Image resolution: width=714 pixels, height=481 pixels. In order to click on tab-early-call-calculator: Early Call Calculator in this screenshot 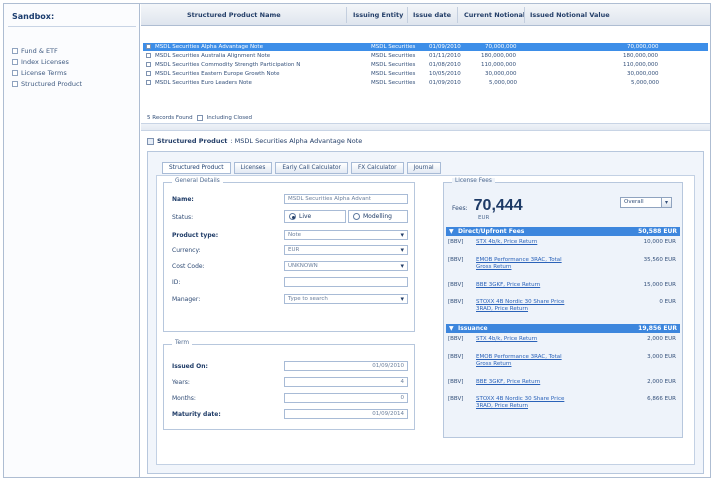, I will do `click(311, 168)`.